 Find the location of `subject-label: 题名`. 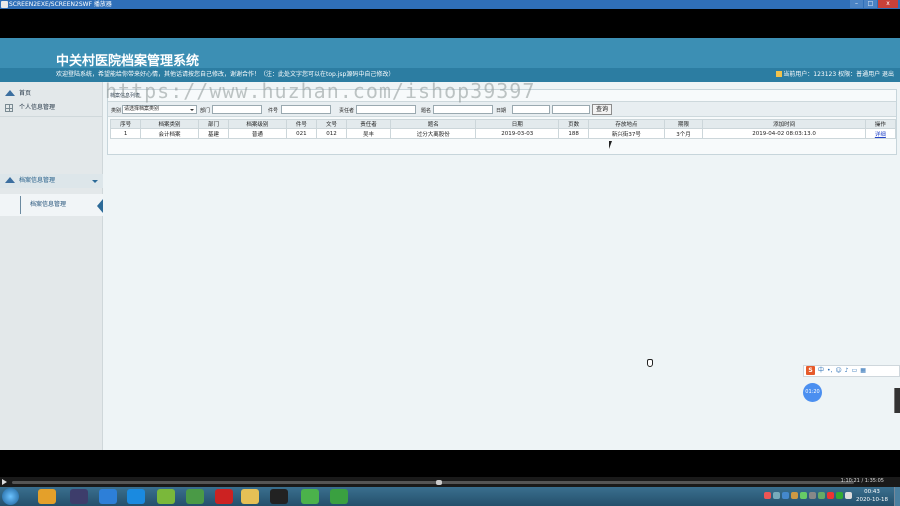

subject-label: 题名 is located at coordinates (426, 111).